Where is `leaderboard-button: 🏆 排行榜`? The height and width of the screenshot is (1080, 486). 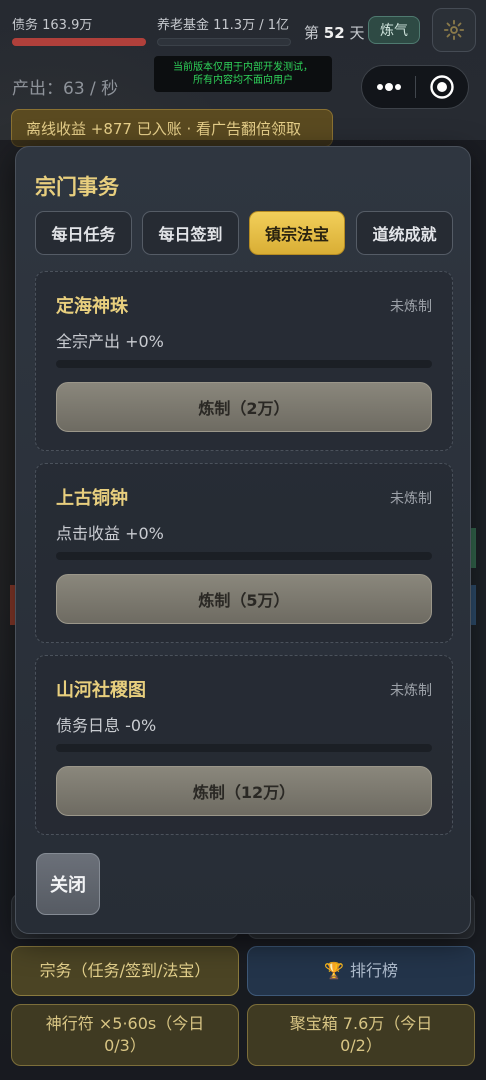 leaderboard-button: 🏆 排行榜 is located at coordinates (361, 971).